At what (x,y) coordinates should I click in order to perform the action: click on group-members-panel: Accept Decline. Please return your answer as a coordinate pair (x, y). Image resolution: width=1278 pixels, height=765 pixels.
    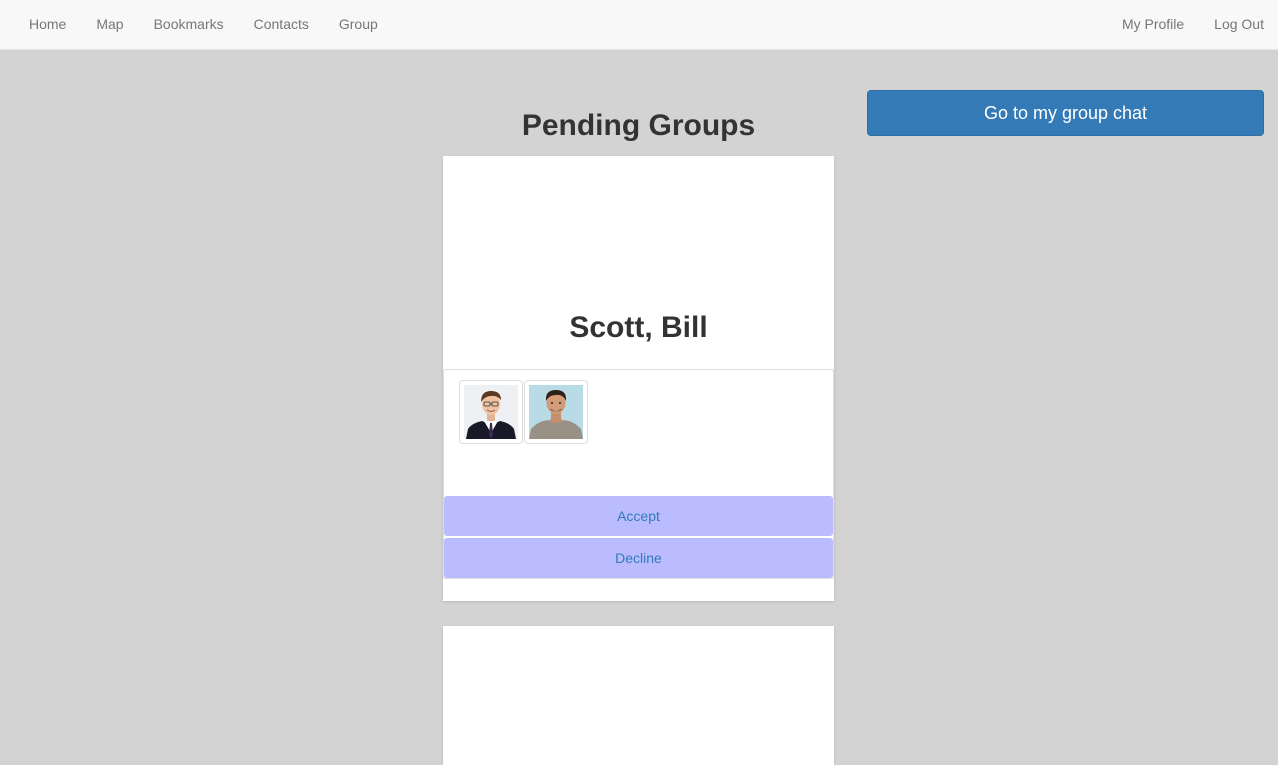
    Looking at the image, I should click on (638, 474).